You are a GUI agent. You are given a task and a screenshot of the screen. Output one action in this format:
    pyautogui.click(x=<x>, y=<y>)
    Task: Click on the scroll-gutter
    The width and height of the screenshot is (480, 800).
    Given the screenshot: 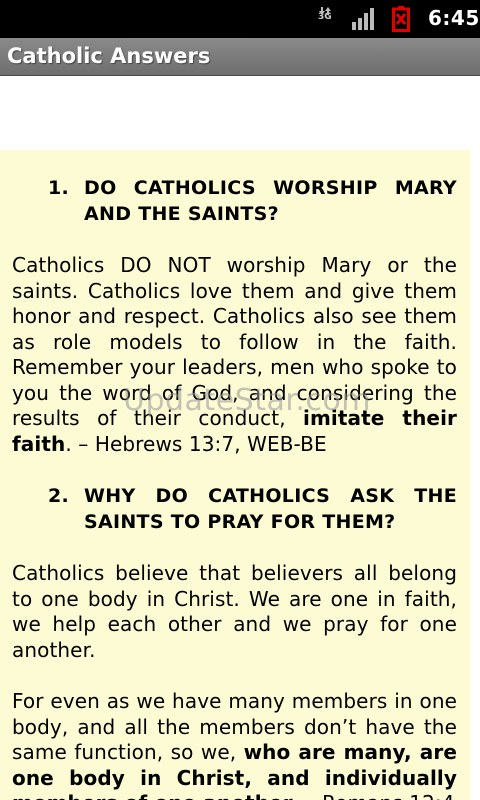 What is the action you would take?
    pyautogui.click(x=475, y=475)
    